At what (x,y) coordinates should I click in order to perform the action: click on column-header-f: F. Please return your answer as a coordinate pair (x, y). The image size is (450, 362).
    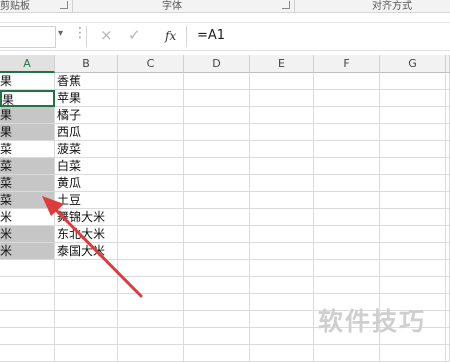
    Looking at the image, I should click on (347, 64).